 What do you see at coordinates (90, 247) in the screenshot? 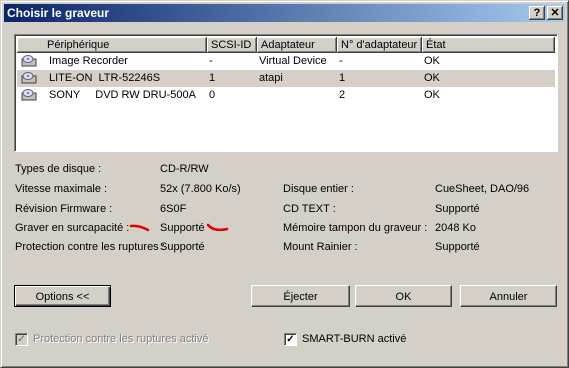
I see `underrun-protection-label: Protection contre les ruptures :` at bounding box center [90, 247].